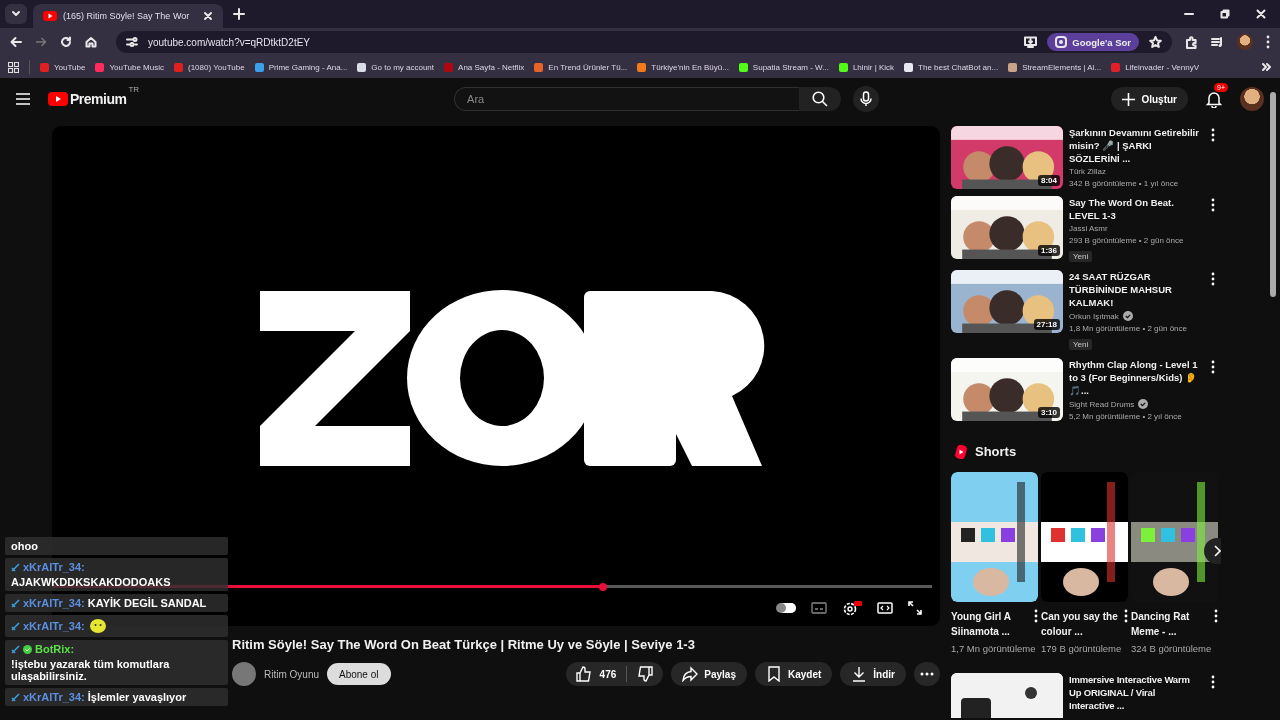  Describe the element at coordinates (129, 67) in the screenshot. I see `bookmark: YouTube Music` at that location.